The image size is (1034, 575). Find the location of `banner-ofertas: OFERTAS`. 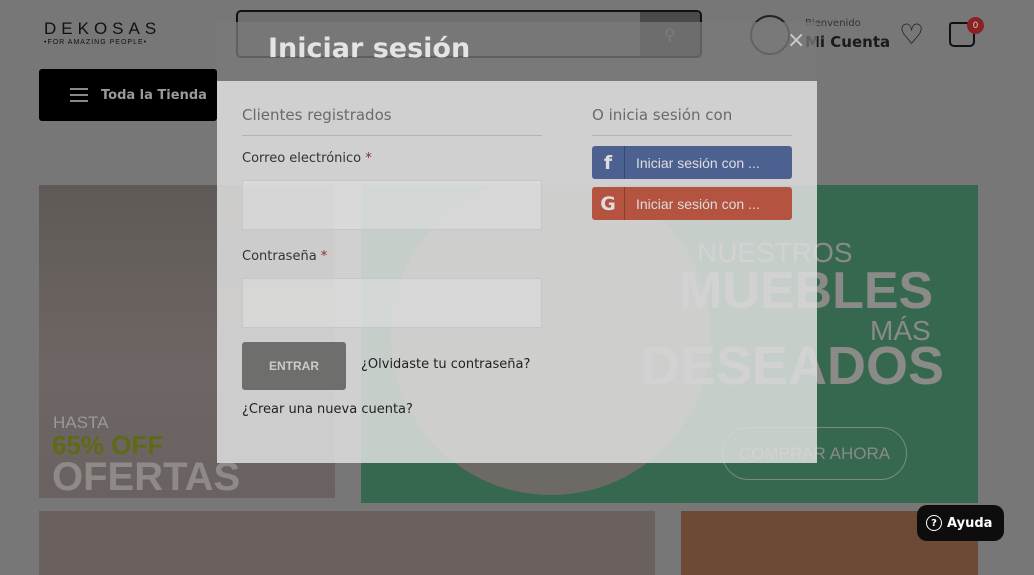

banner-ofertas: OFERTAS is located at coordinates (146, 477).